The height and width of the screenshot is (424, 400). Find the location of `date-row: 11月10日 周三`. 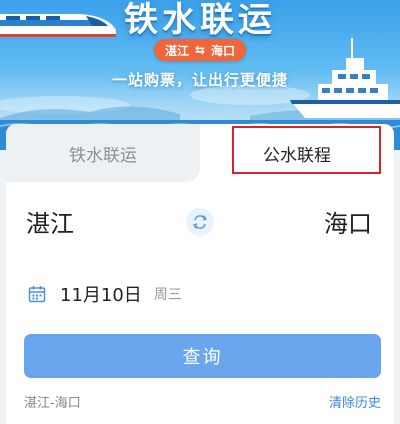

date-row: 11月10日 周三 is located at coordinates (105, 294).